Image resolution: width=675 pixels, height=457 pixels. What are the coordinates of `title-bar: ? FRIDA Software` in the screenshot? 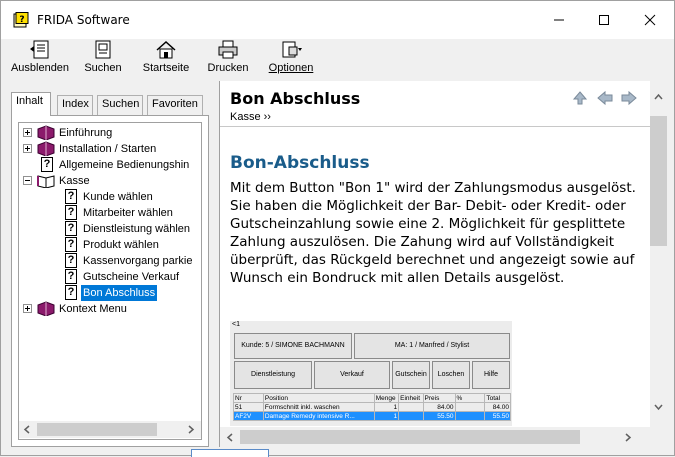 It's located at (337, 20).